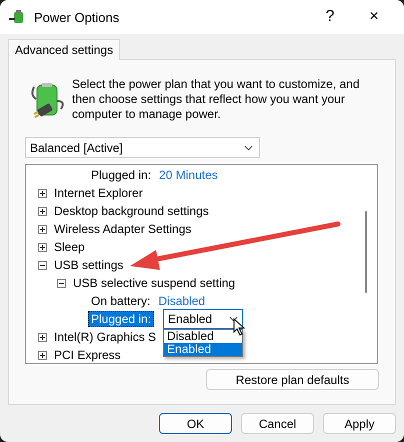 The width and height of the screenshot is (404, 442). What do you see at coordinates (195, 423) in the screenshot?
I see `dialog-button: OK` at bounding box center [195, 423].